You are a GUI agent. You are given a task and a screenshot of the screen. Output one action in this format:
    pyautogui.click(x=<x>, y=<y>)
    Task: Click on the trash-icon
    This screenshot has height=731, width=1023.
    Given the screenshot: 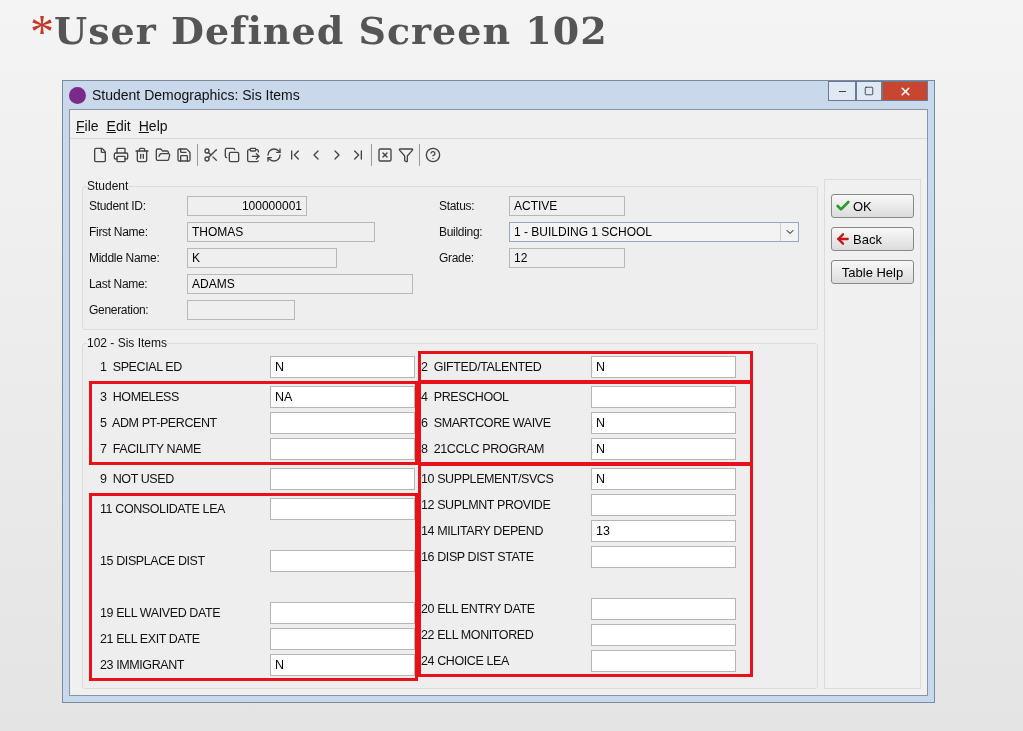 What is the action you would take?
    pyautogui.click(x=142, y=155)
    